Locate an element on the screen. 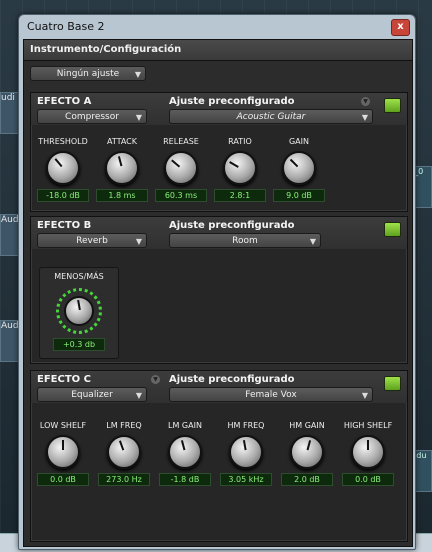  effect-c-label: EFECTO C is located at coordinates (64, 379).